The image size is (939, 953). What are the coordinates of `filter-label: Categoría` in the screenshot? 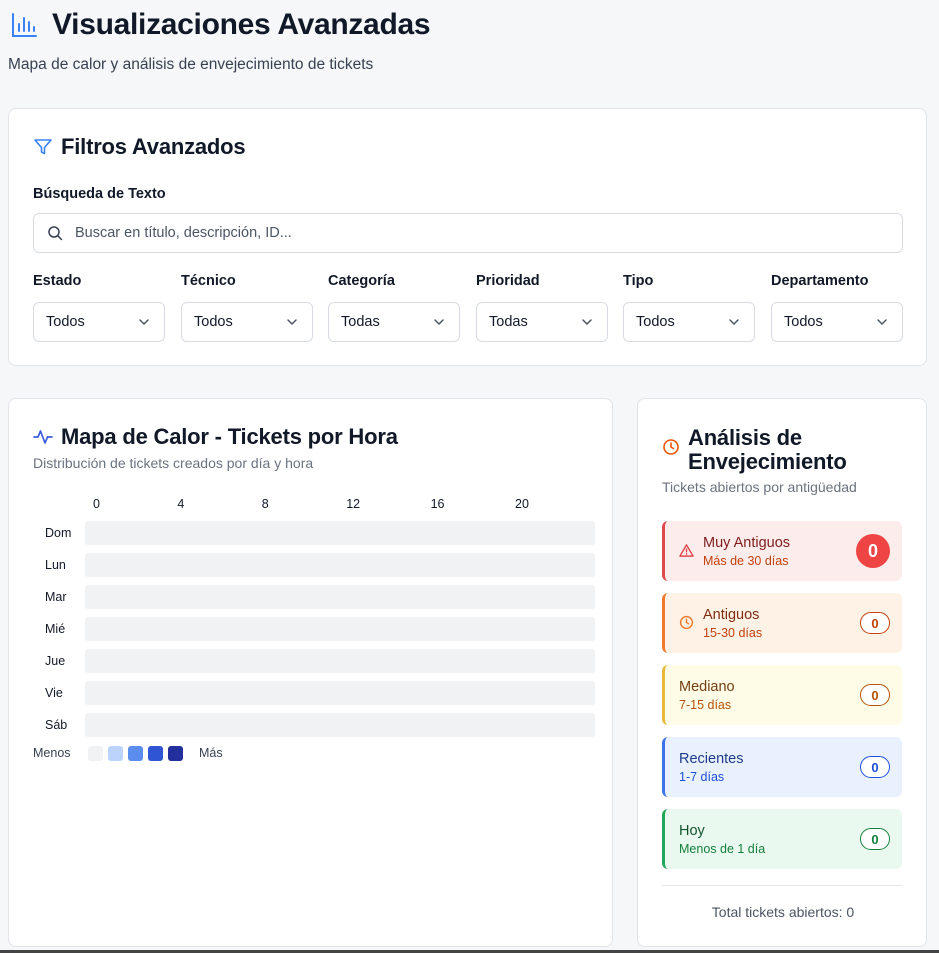 It's located at (361, 281).